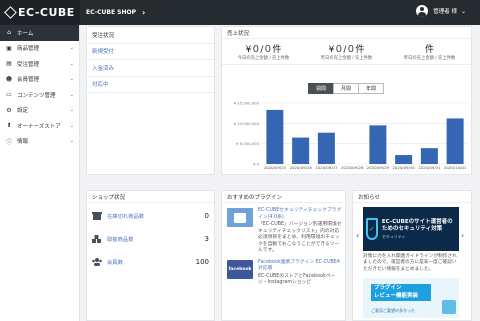  Describe the element at coordinates (39, 142) in the screenshot. I see `sidebar-item-7: ⓘ 情報 ⌄` at that location.